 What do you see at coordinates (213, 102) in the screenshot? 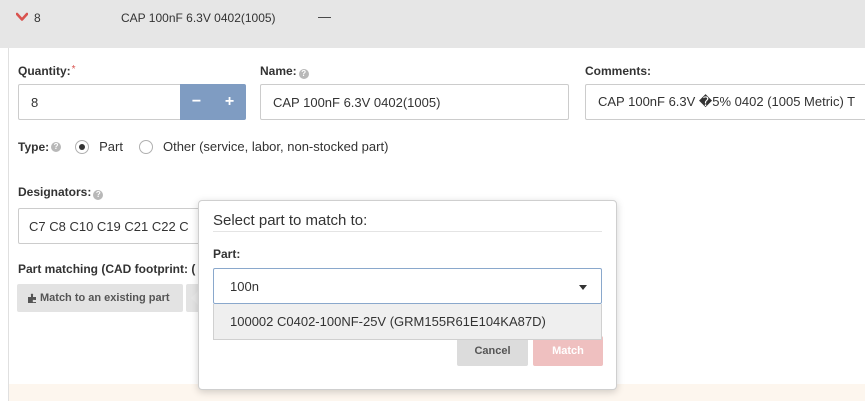
I see `quantity-stepper: − +` at bounding box center [213, 102].